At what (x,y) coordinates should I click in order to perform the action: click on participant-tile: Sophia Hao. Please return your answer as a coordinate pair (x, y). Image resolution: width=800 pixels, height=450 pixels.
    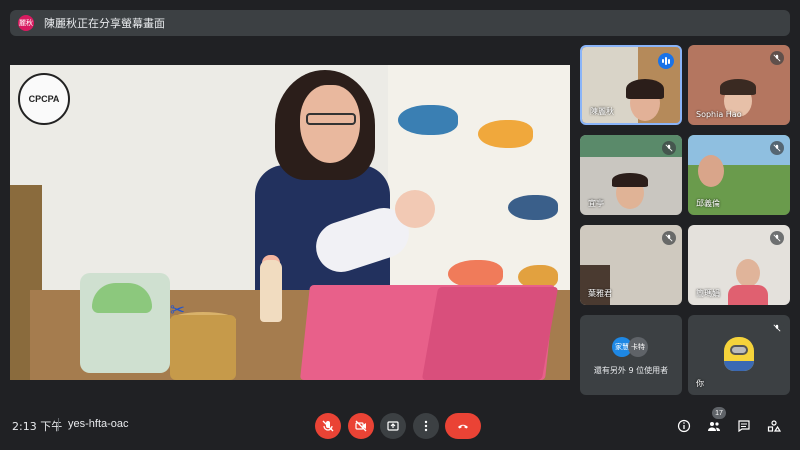
    Looking at the image, I should click on (739, 85).